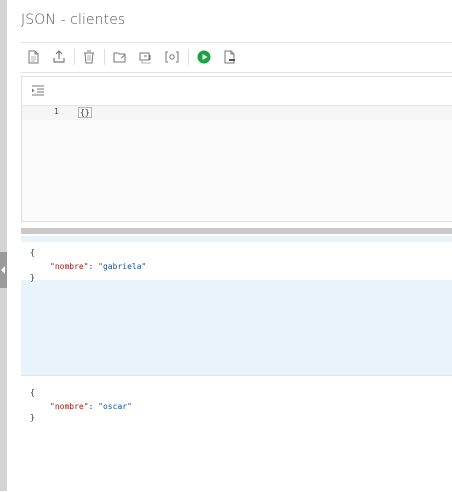  I want to click on editor-line: 1 {}, so click(237, 113).